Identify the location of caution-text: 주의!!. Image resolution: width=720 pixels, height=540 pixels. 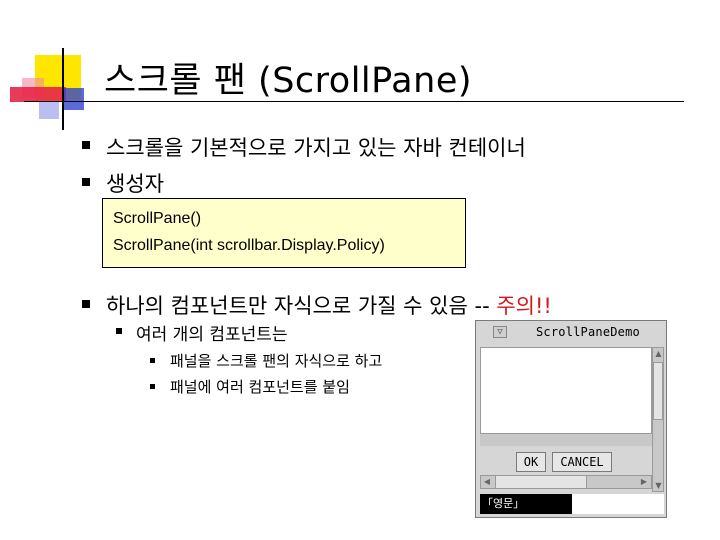
(524, 306).